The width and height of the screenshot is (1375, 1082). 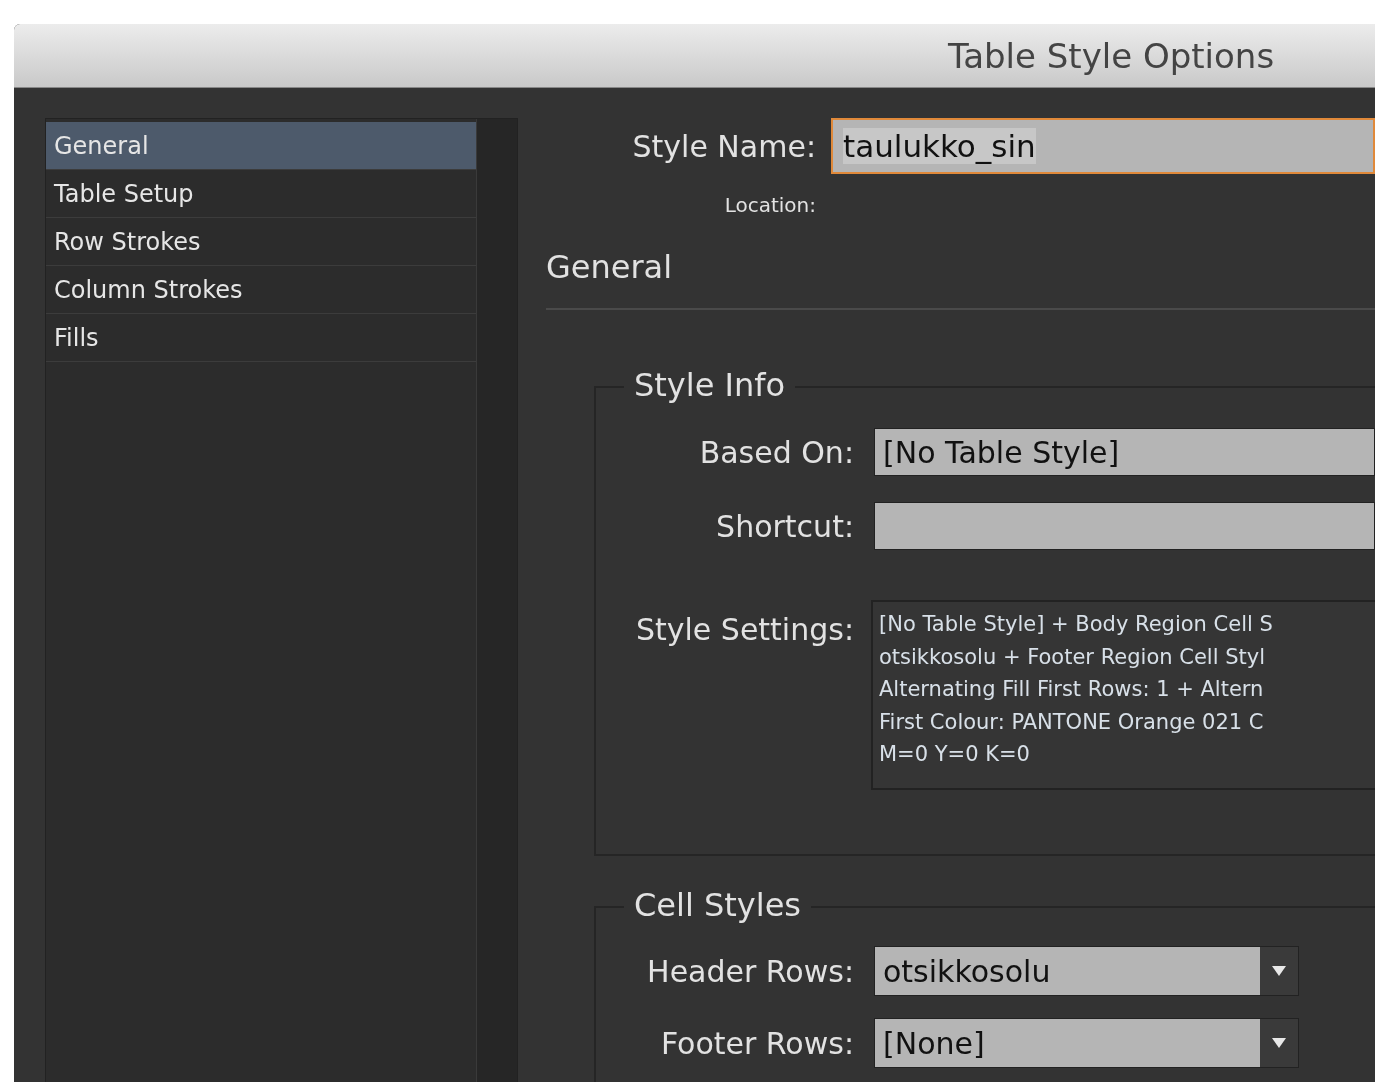 I want to click on field-label: Shortcut:, so click(x=784, y=526).